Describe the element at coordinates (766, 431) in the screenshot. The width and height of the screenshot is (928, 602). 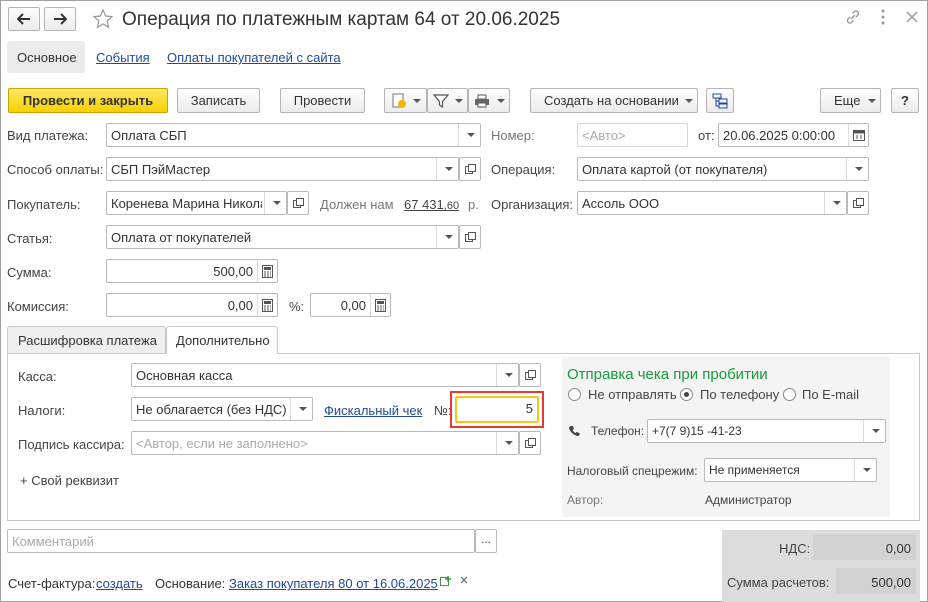
I see `phone-field: +7(7 9)15 -41-23` at that location.